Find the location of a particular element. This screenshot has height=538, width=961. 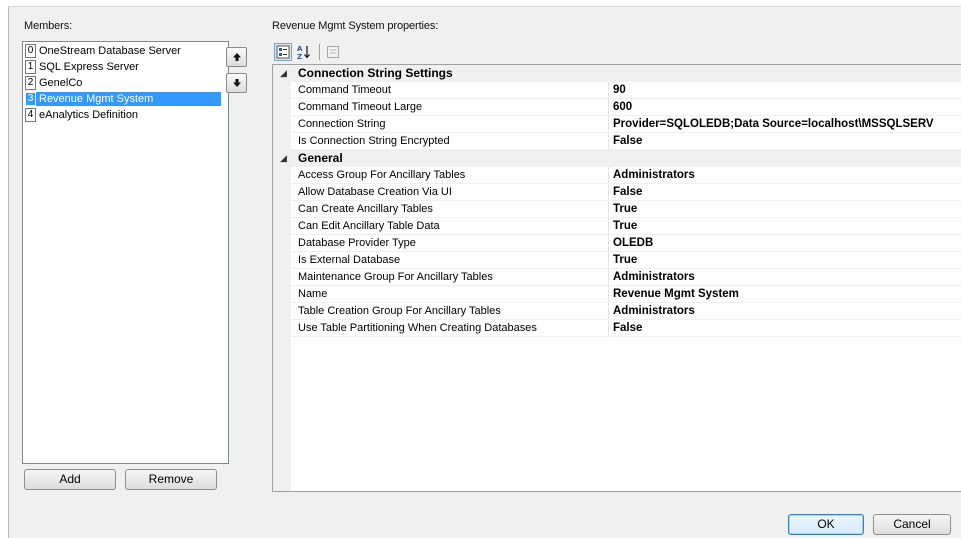

cancel-button: Cancel is located at coordinates (912, 524).